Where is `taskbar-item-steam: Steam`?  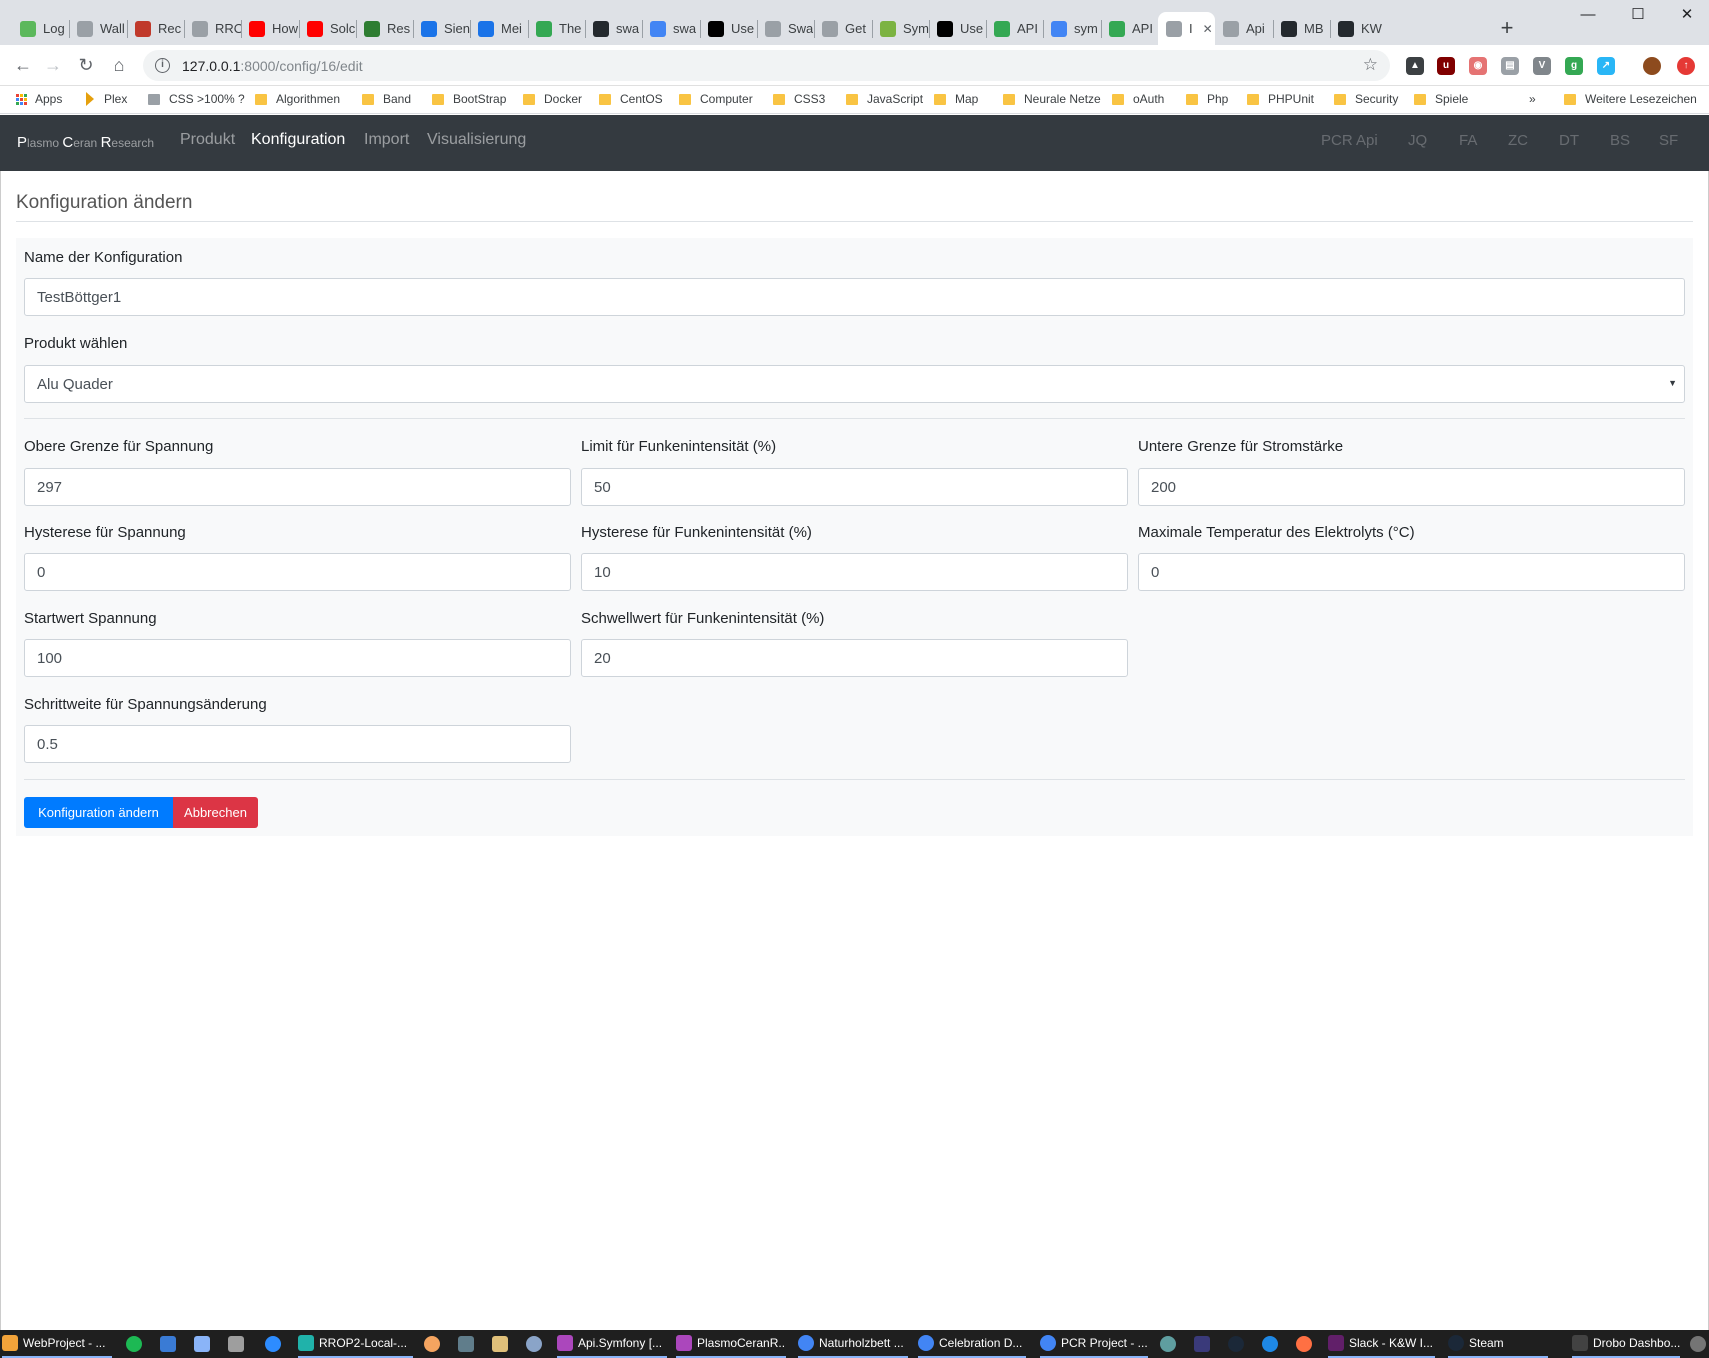
taskbar-item-steam: Steam is located at coordinates (1498, 1344).